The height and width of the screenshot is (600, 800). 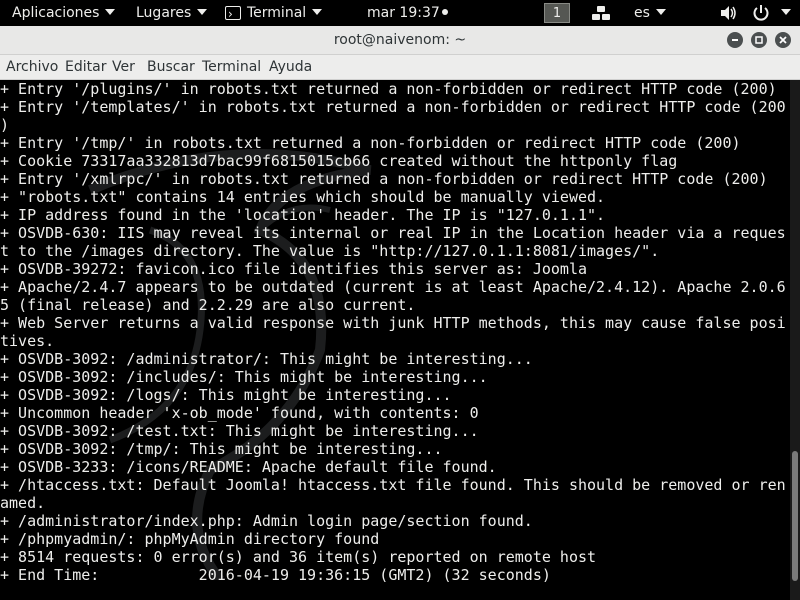 I want to click on app-menu: Terminal, so click(x=274, y=13).